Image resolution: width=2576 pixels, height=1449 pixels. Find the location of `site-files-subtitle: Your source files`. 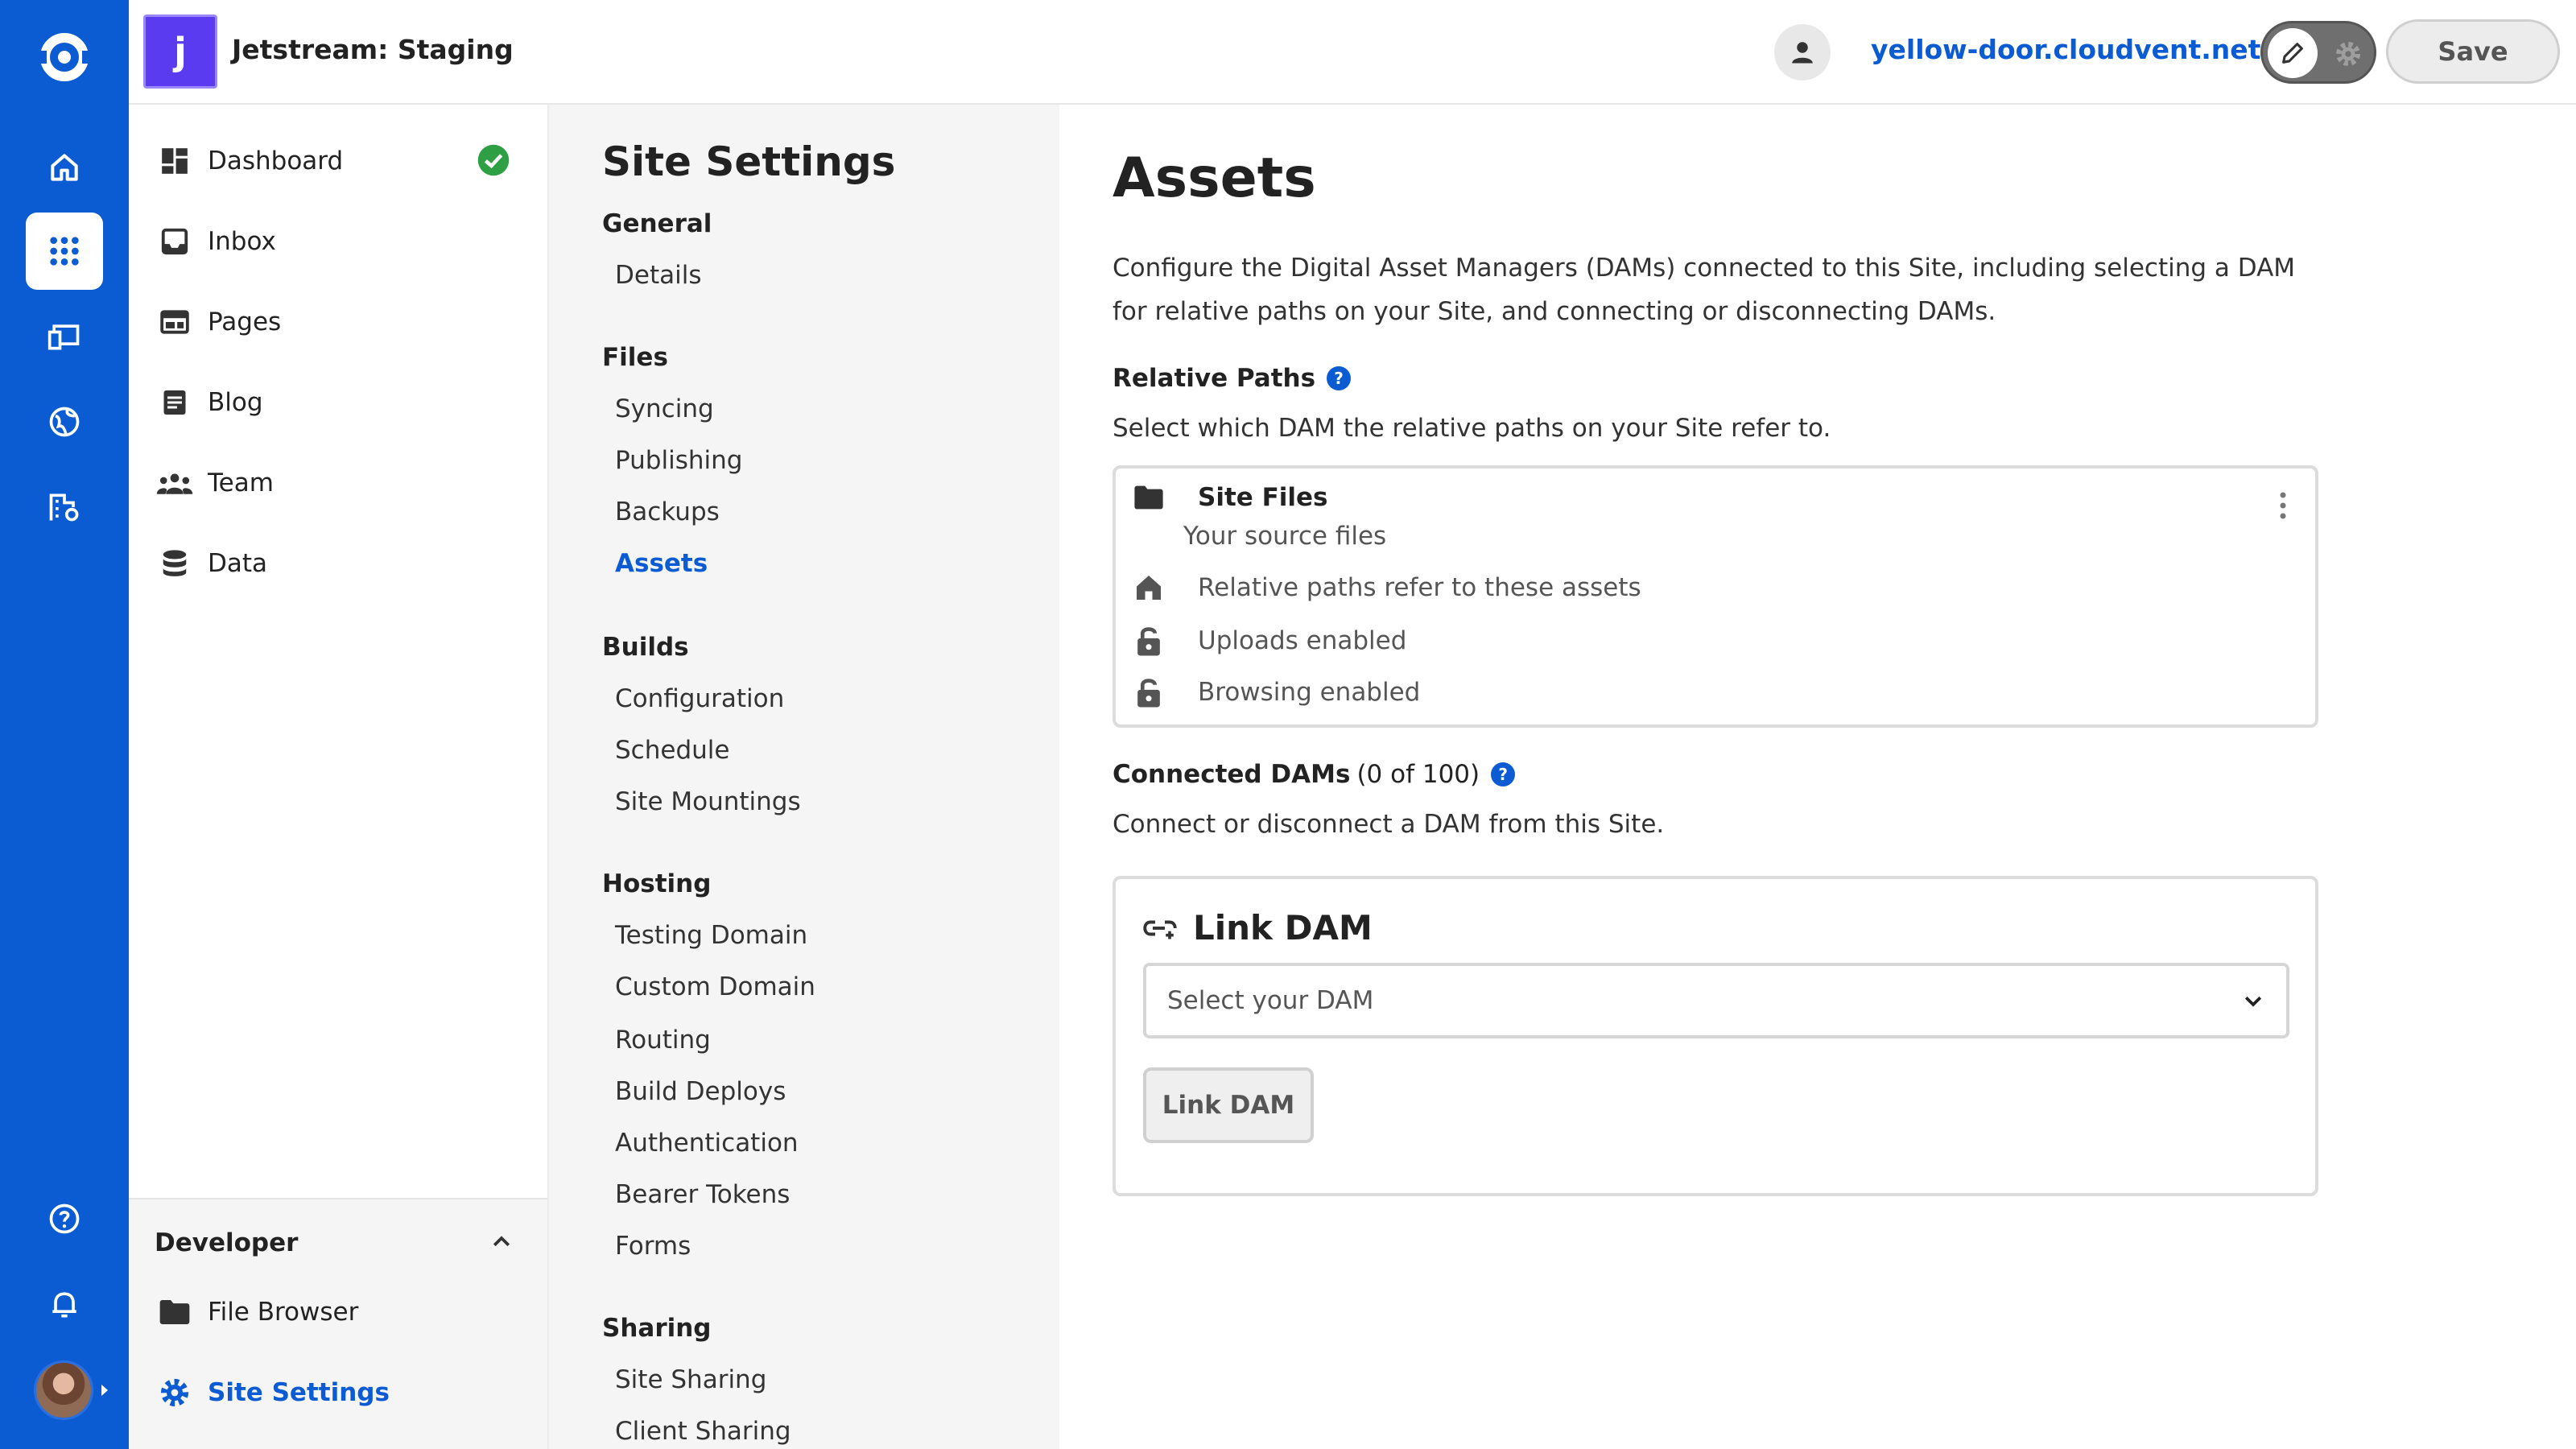

site-files-subtitle: Your source files is located at coordinates (1285, 536).